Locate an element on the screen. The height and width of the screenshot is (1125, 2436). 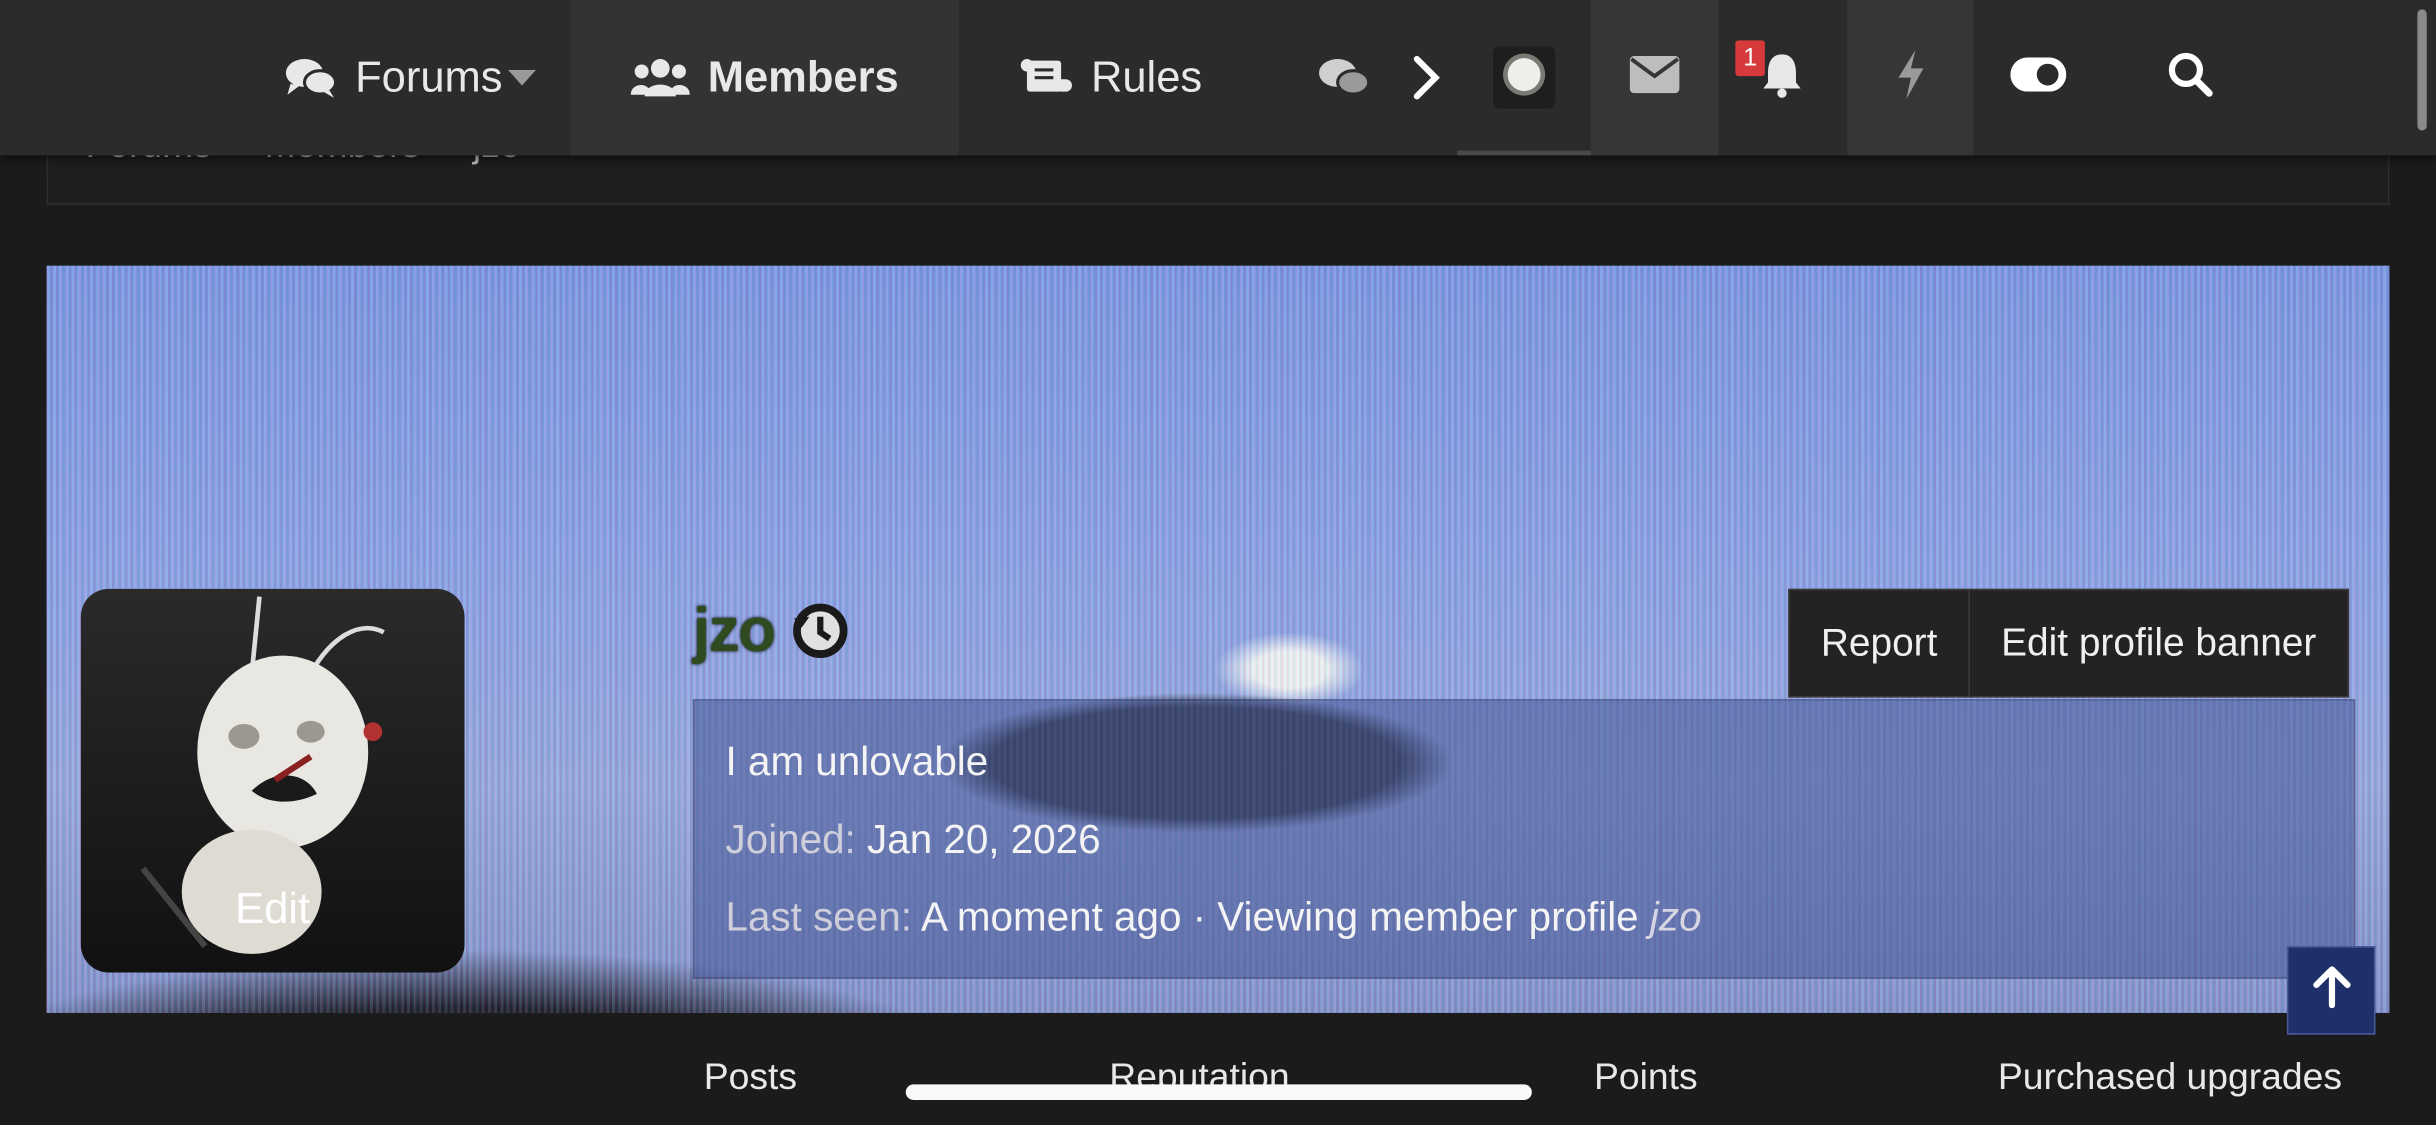
stat-points: Points is located at coordinates (1646, 1078).